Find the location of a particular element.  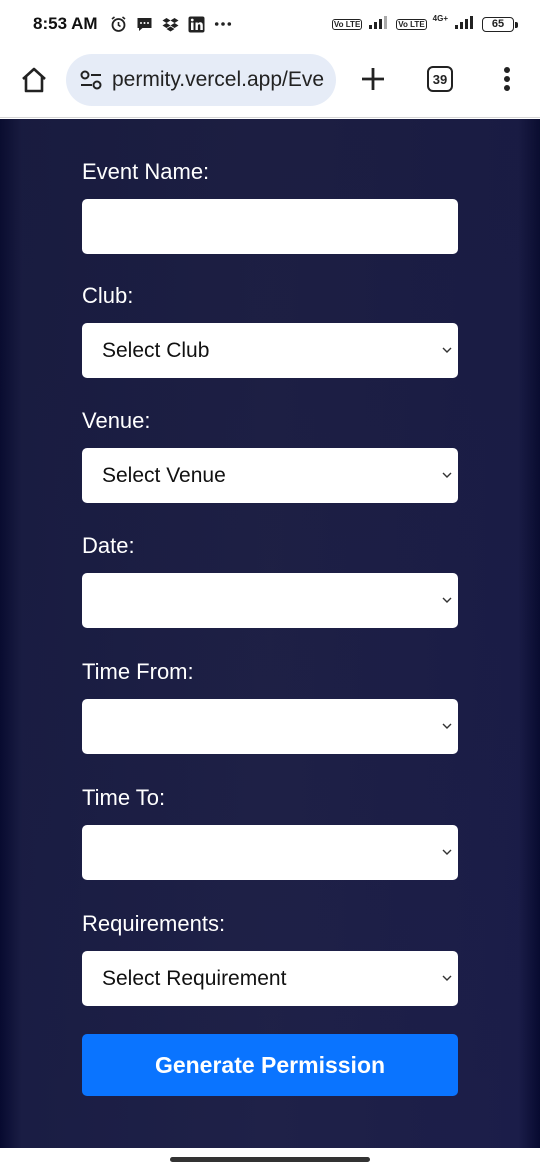

status-bar: 8:53 AM Vo LTE Vo LTE 4G+ 65 is located at coordinates (270, 24).